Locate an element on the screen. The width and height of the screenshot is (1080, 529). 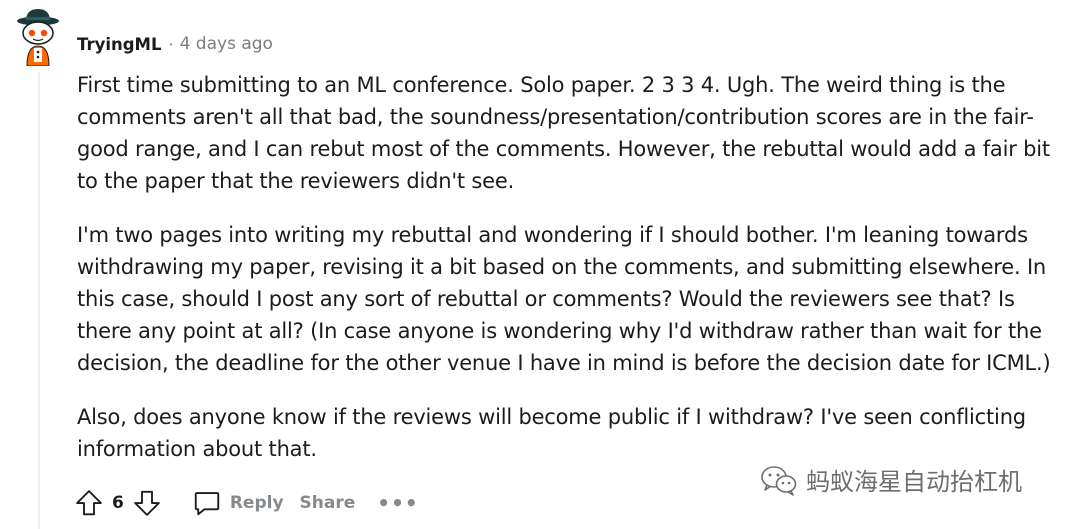
more-icon: ••• is located at coordinates (398, 503).